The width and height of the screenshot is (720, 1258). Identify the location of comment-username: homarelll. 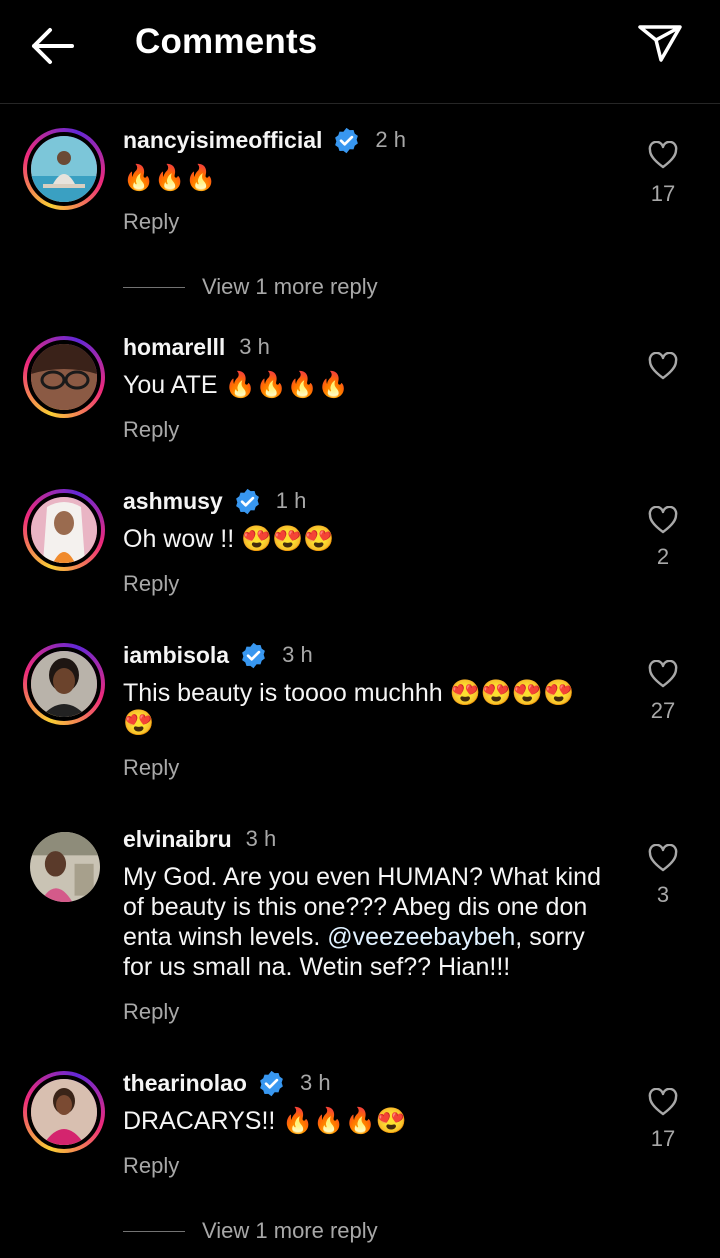
(174, 347).